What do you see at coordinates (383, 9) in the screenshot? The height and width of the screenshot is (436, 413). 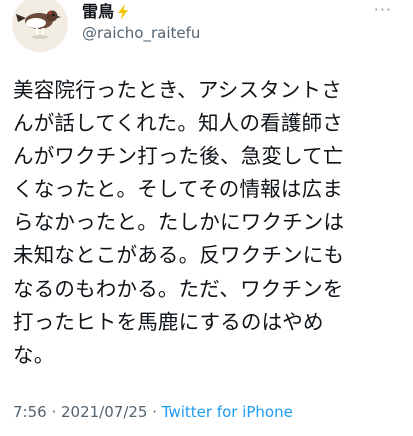 I see `more-options-icon: ···` at bounding box center [383, 9].